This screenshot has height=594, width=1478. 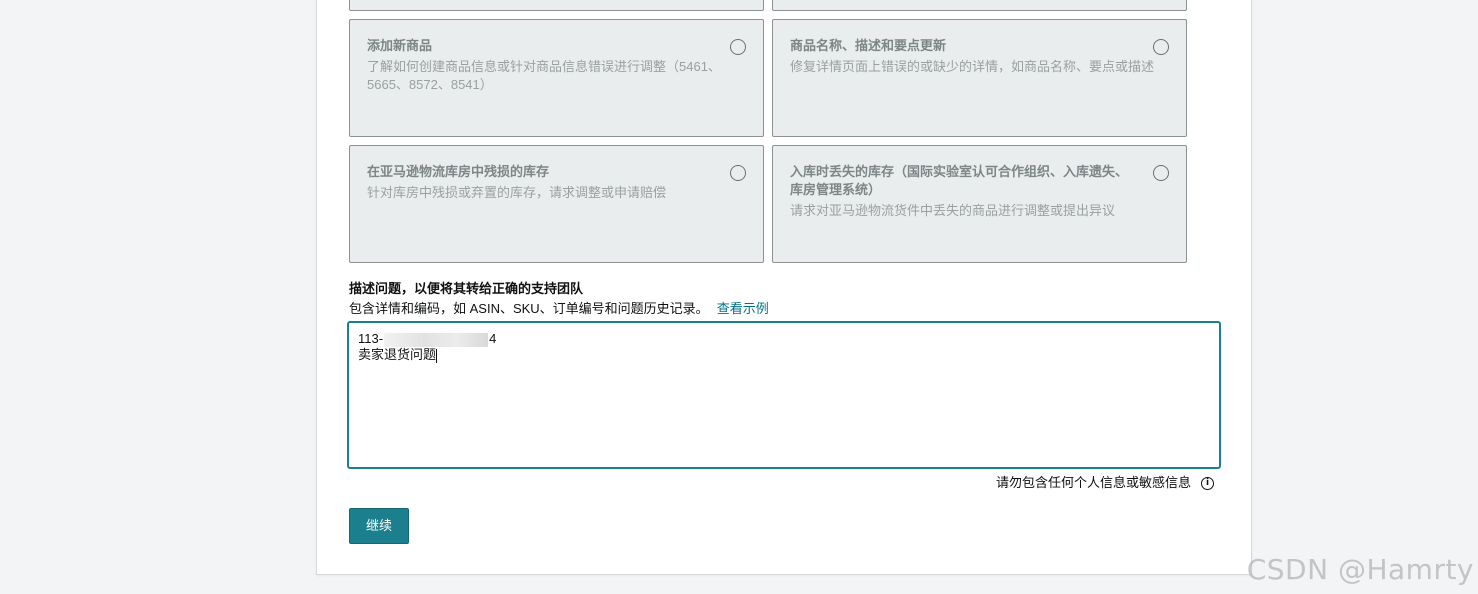 What do you see at coordinates (556, 5) in the screenshot?
I see `option-card-stub-left` at bounding box center [556, 5].